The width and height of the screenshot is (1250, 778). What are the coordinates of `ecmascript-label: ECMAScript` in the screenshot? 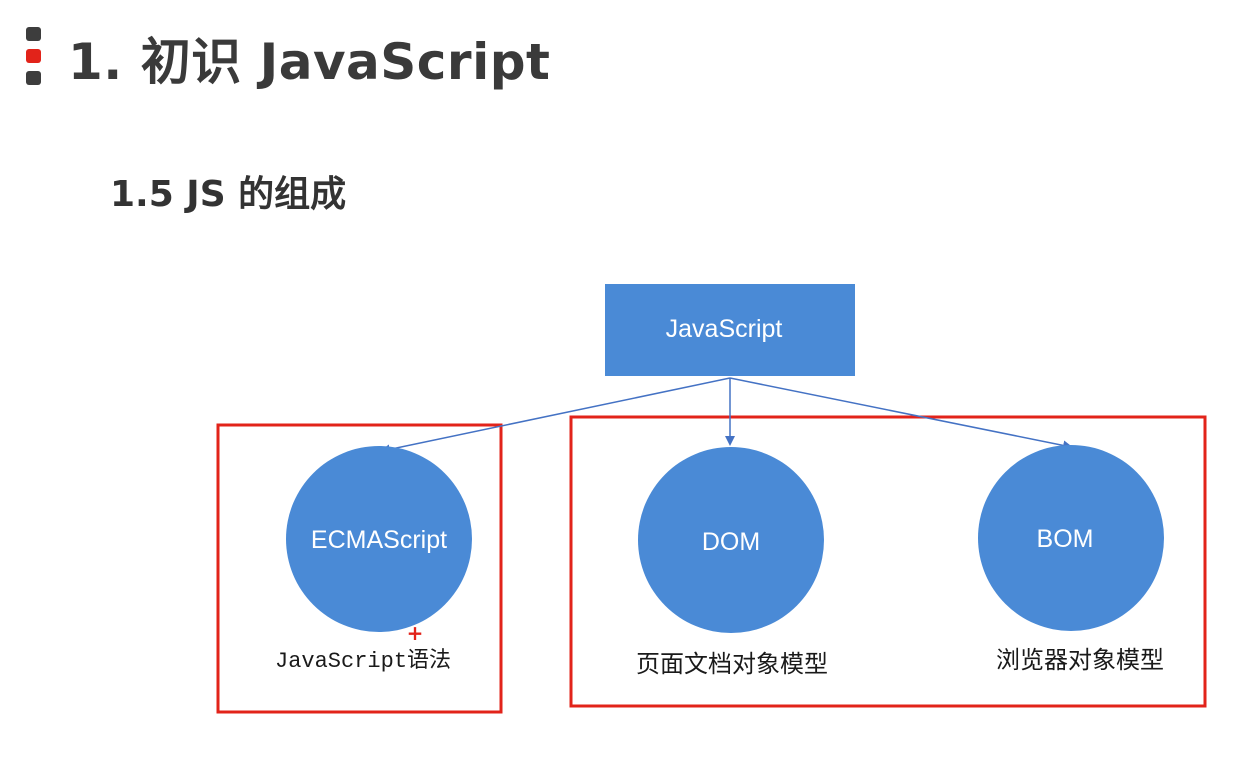 It's located at (379, 540).